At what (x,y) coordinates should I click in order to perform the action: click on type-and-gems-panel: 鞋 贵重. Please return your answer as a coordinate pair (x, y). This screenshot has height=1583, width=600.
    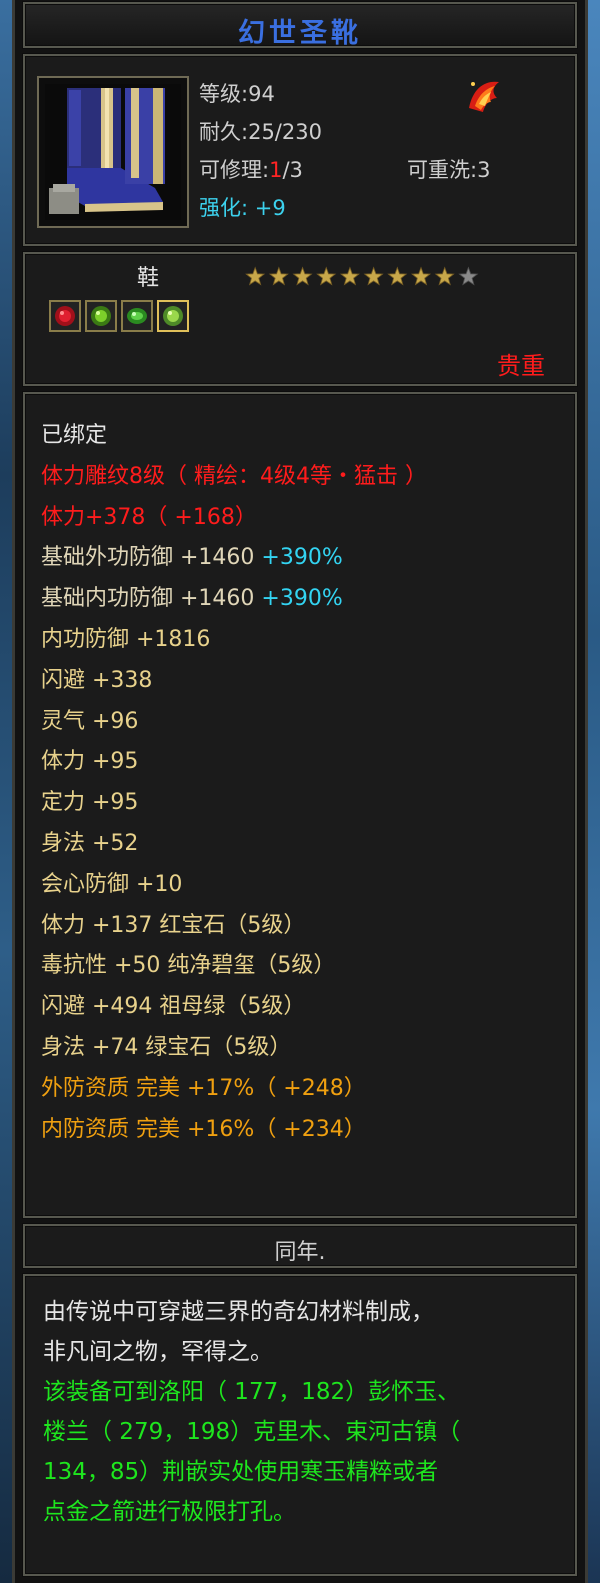
    Looking at the image, I should click on (300, 319).